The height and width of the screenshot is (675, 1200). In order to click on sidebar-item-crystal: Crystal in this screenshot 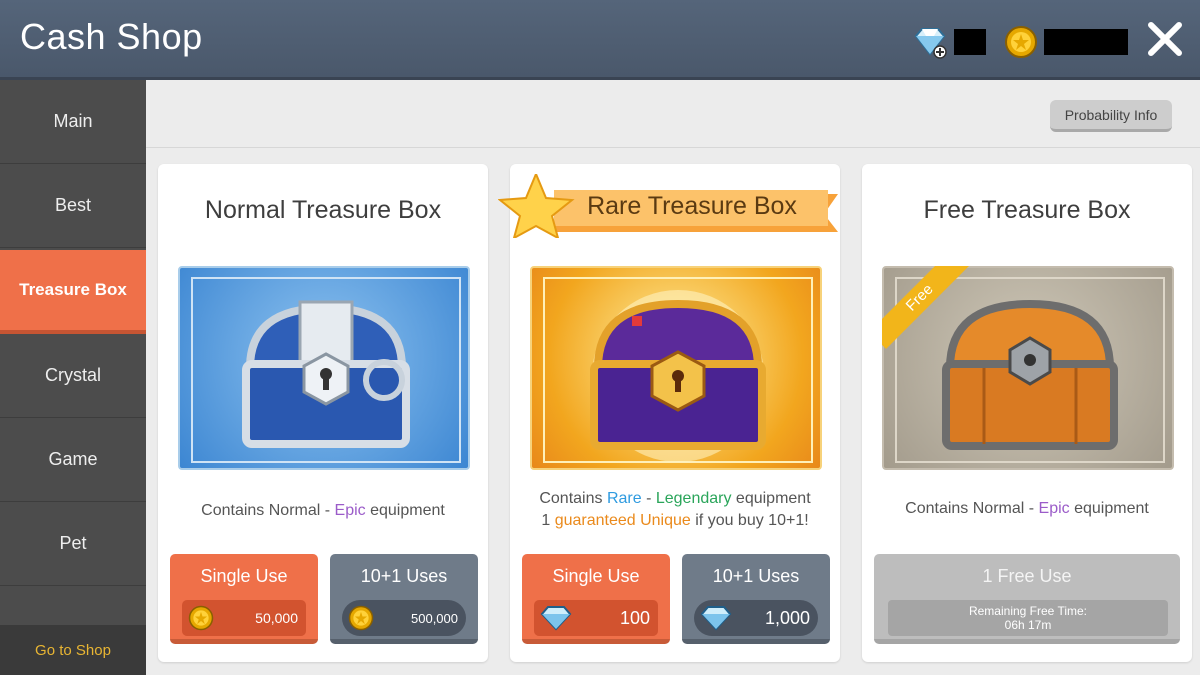, I will do `click(73, 376)`.